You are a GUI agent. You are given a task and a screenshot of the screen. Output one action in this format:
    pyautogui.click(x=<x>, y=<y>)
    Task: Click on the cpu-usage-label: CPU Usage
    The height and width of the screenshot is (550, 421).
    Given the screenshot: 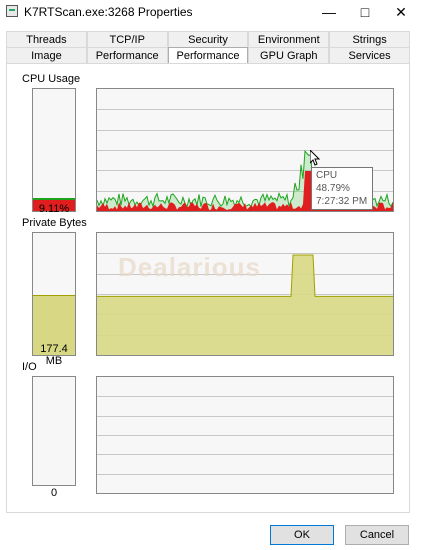 What is the action you would take?
    pyautogui.click(x=51, y=79)
    